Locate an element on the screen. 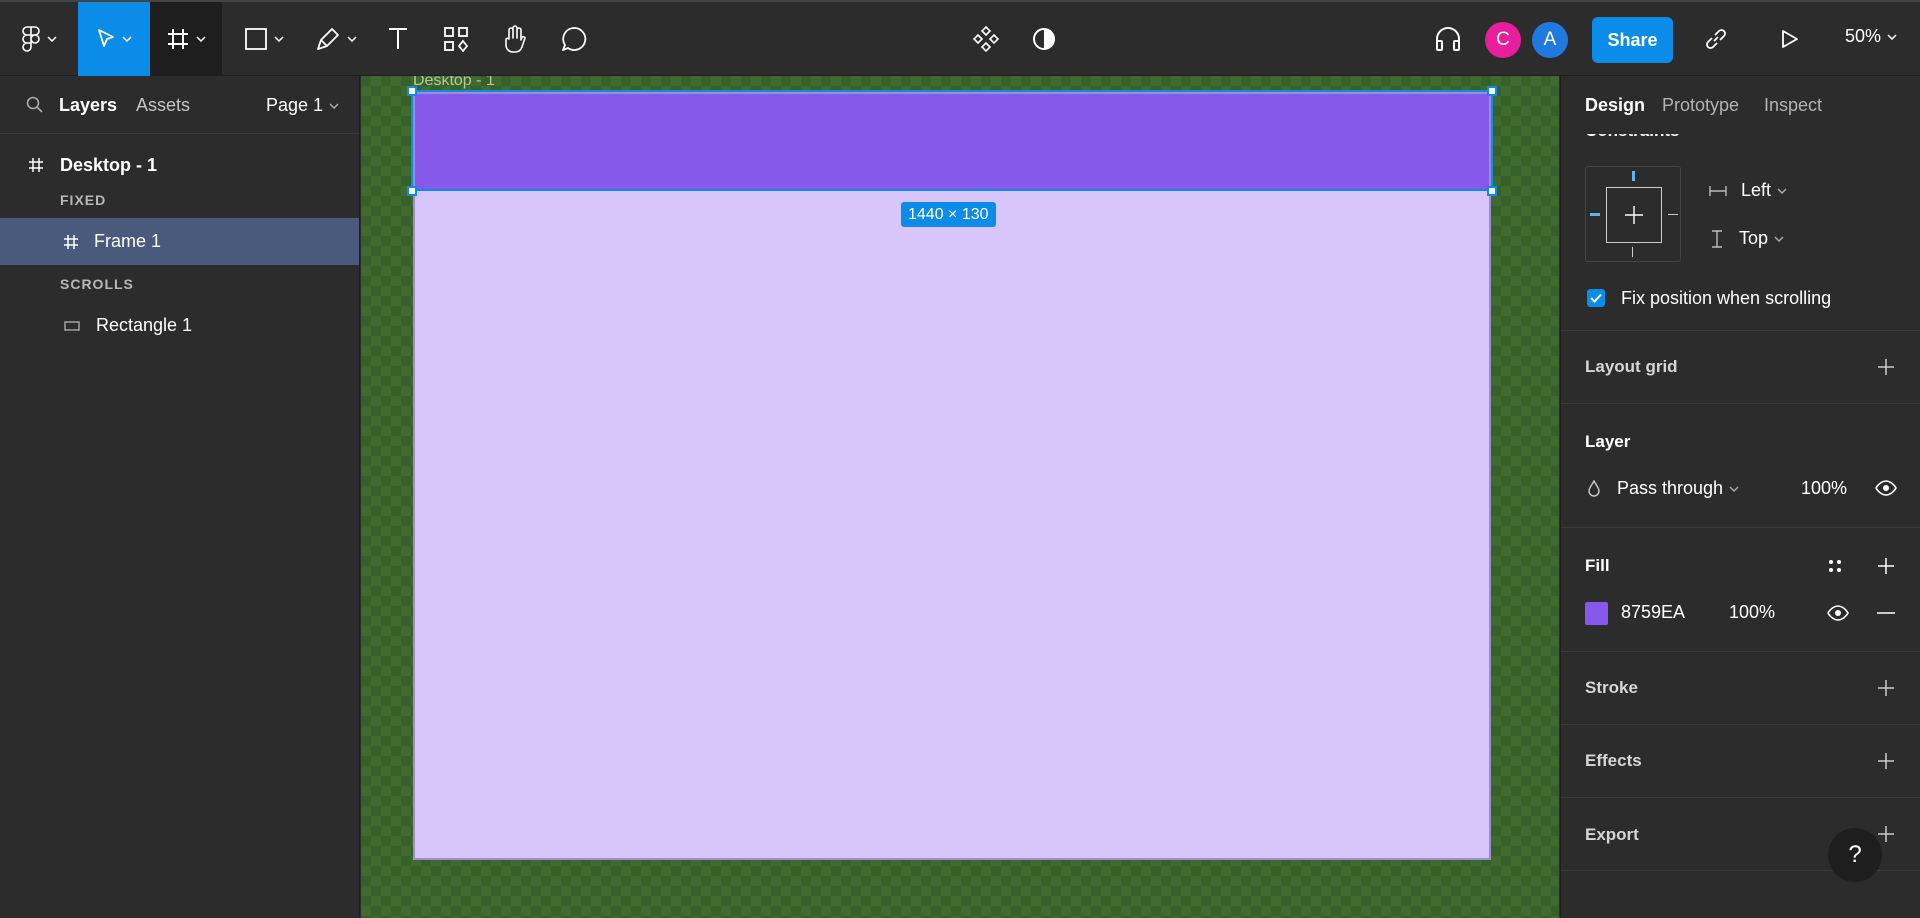 The width and height of the screenshot is (1920, 918). layer-label: Rectangle 1 is located at coordinates (144, 325).